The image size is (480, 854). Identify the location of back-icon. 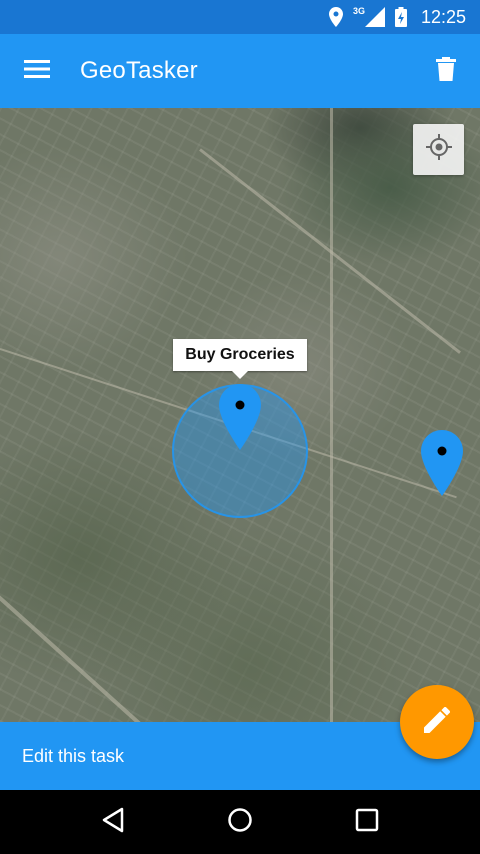
(113, 822).